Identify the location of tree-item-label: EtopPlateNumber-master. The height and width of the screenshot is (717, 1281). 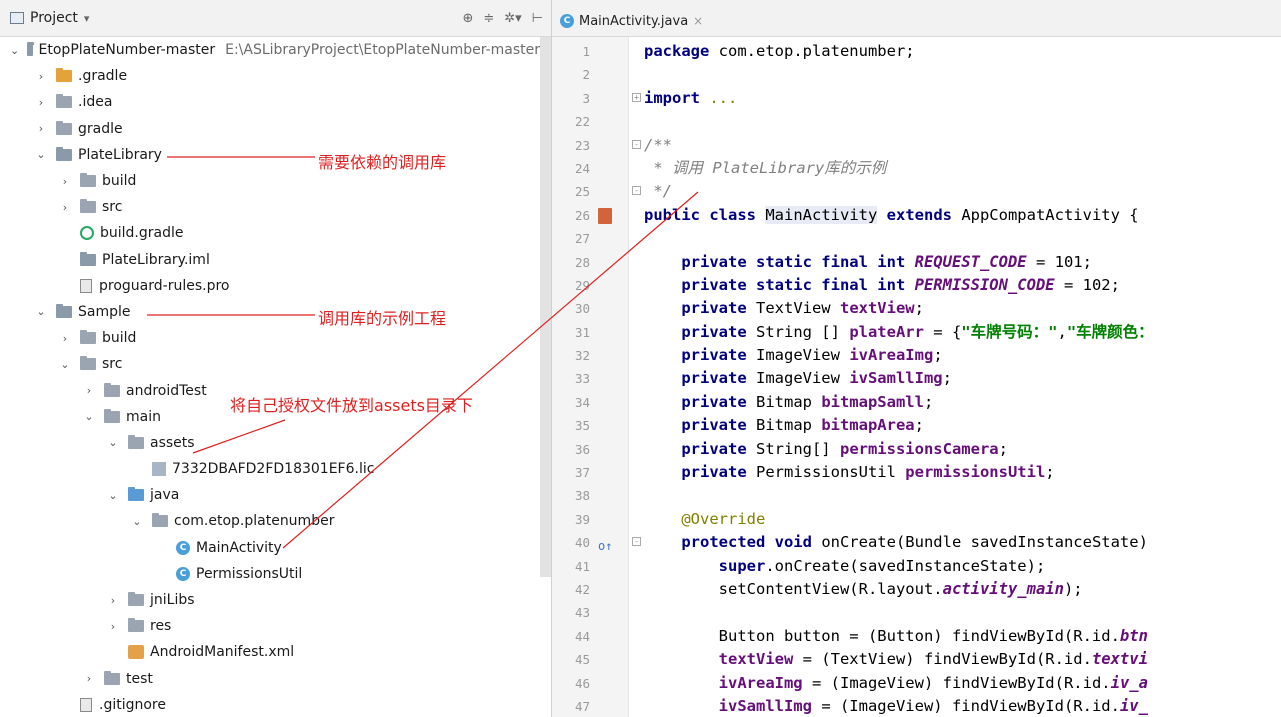
(127, 50).